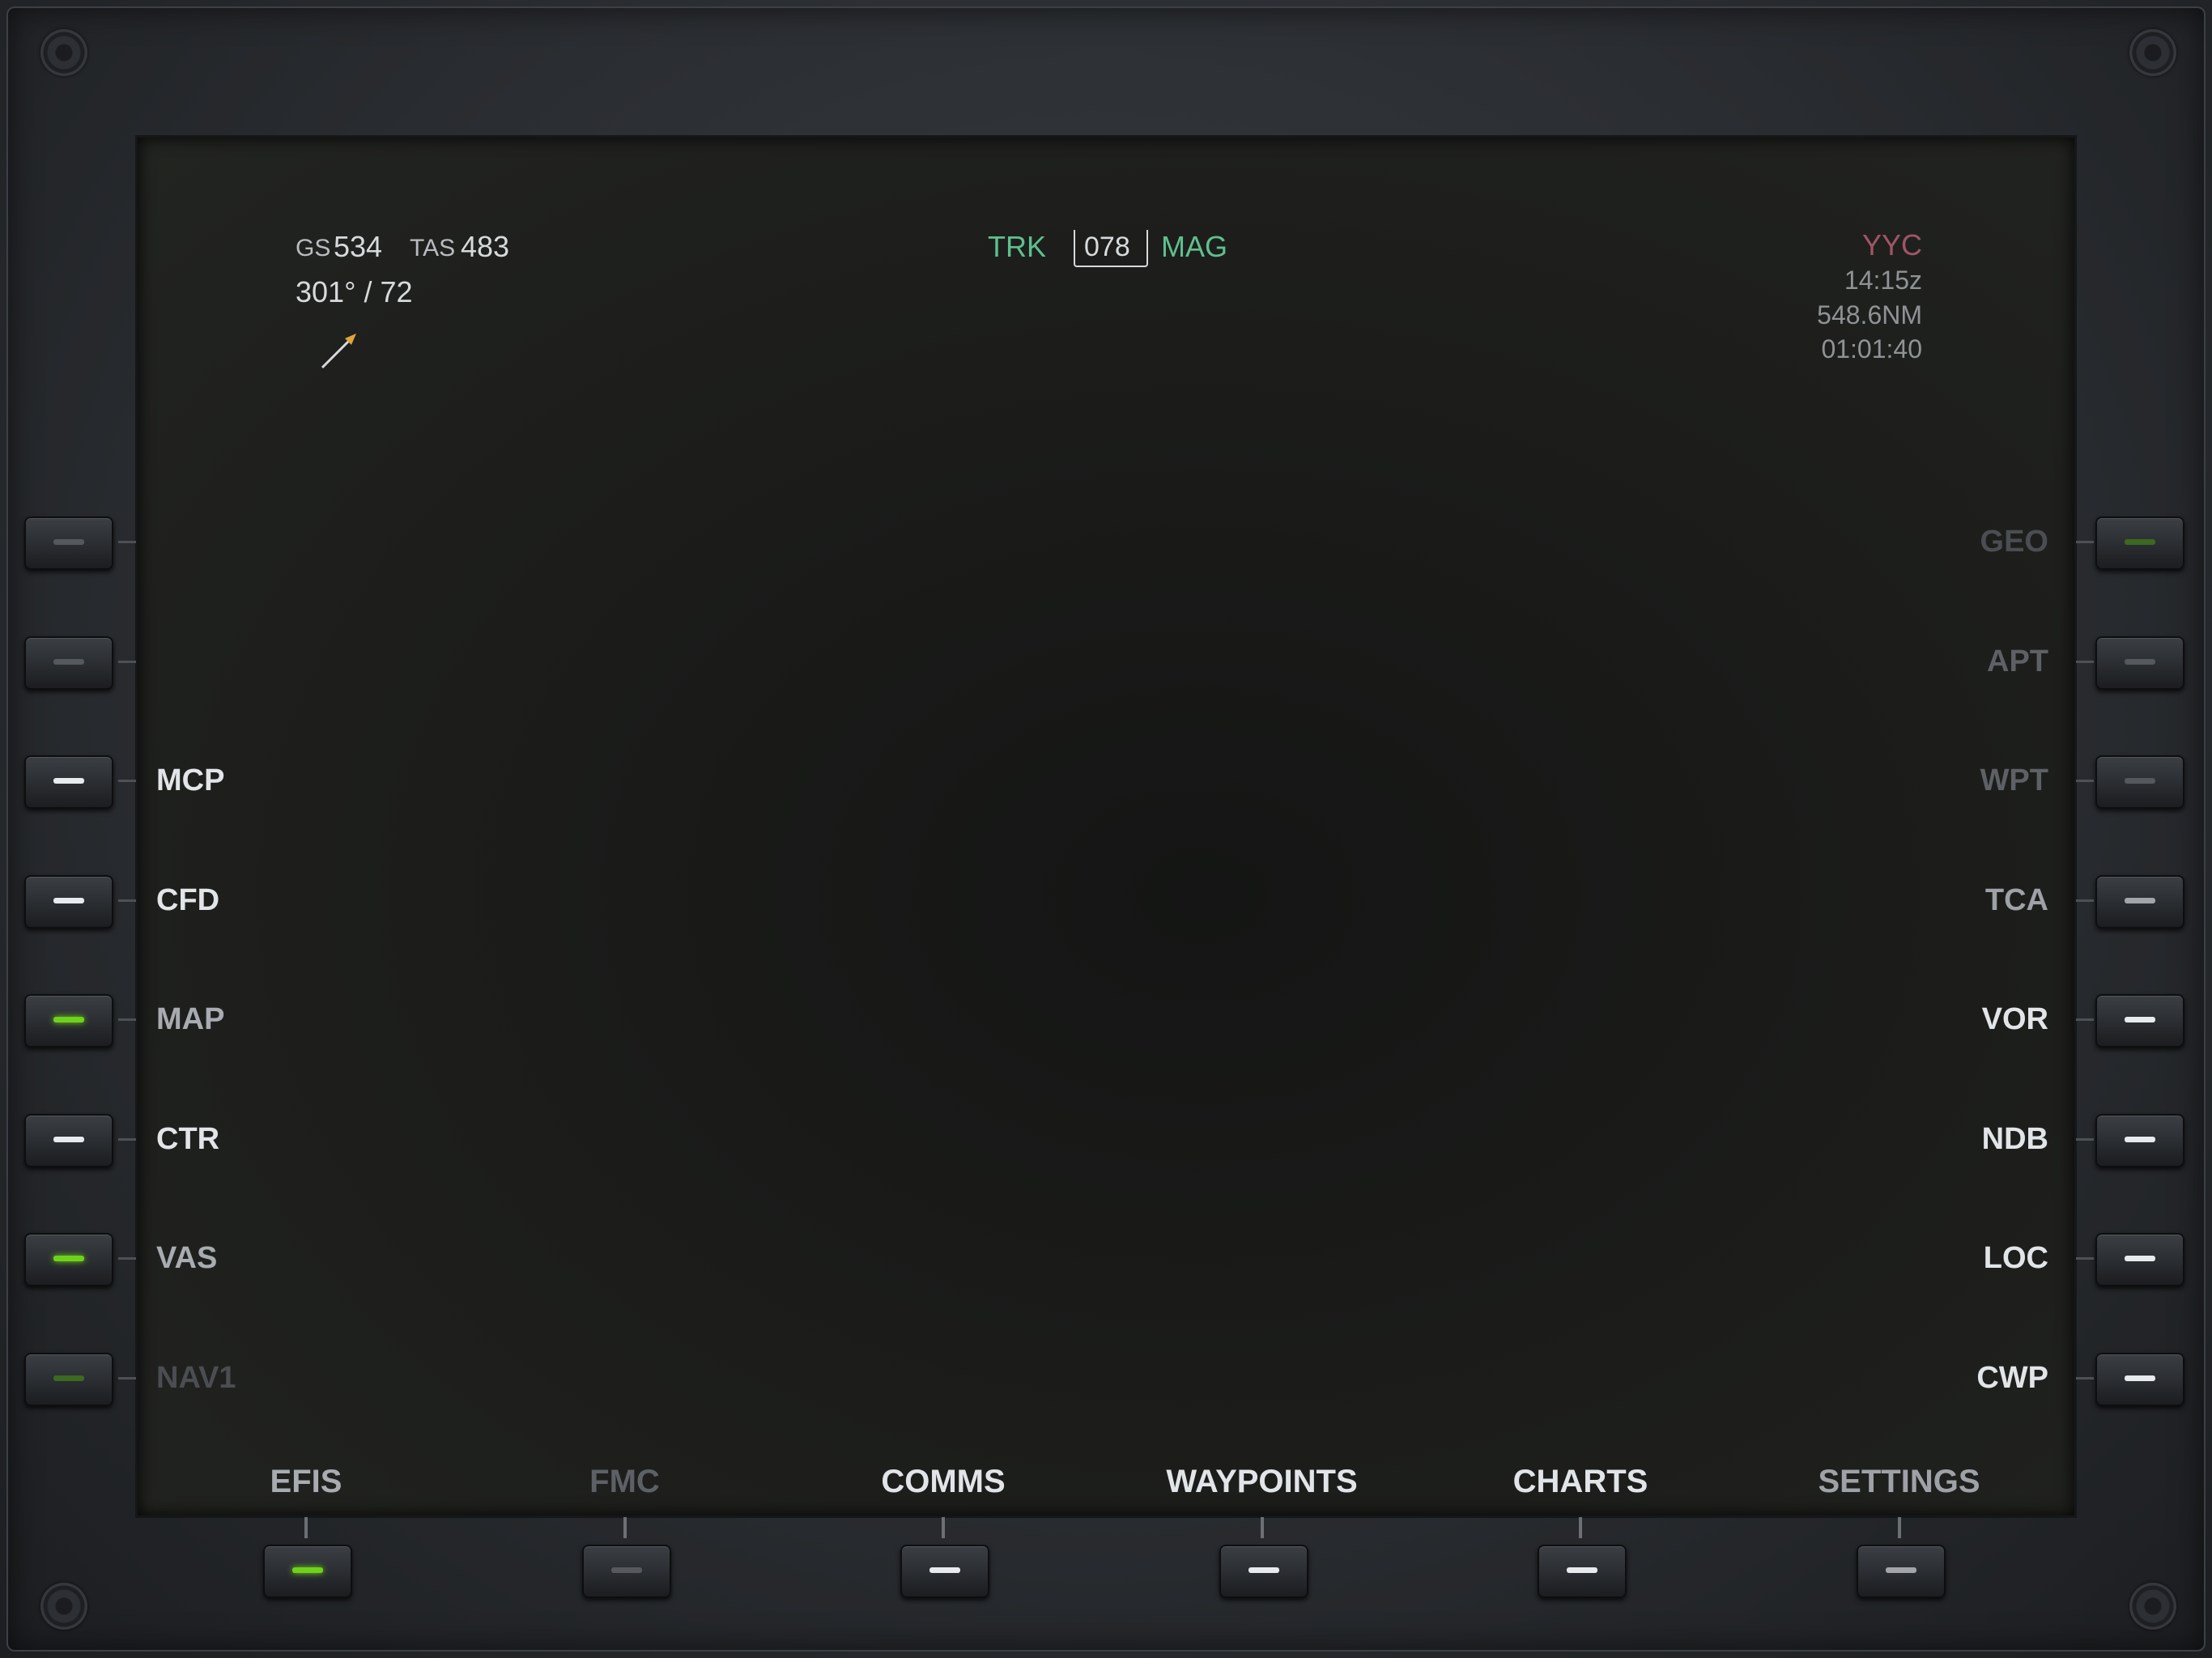  I want to click on destination-info: YYC 14:15z 548.6NM 01:01:40, so click(1870, 297).